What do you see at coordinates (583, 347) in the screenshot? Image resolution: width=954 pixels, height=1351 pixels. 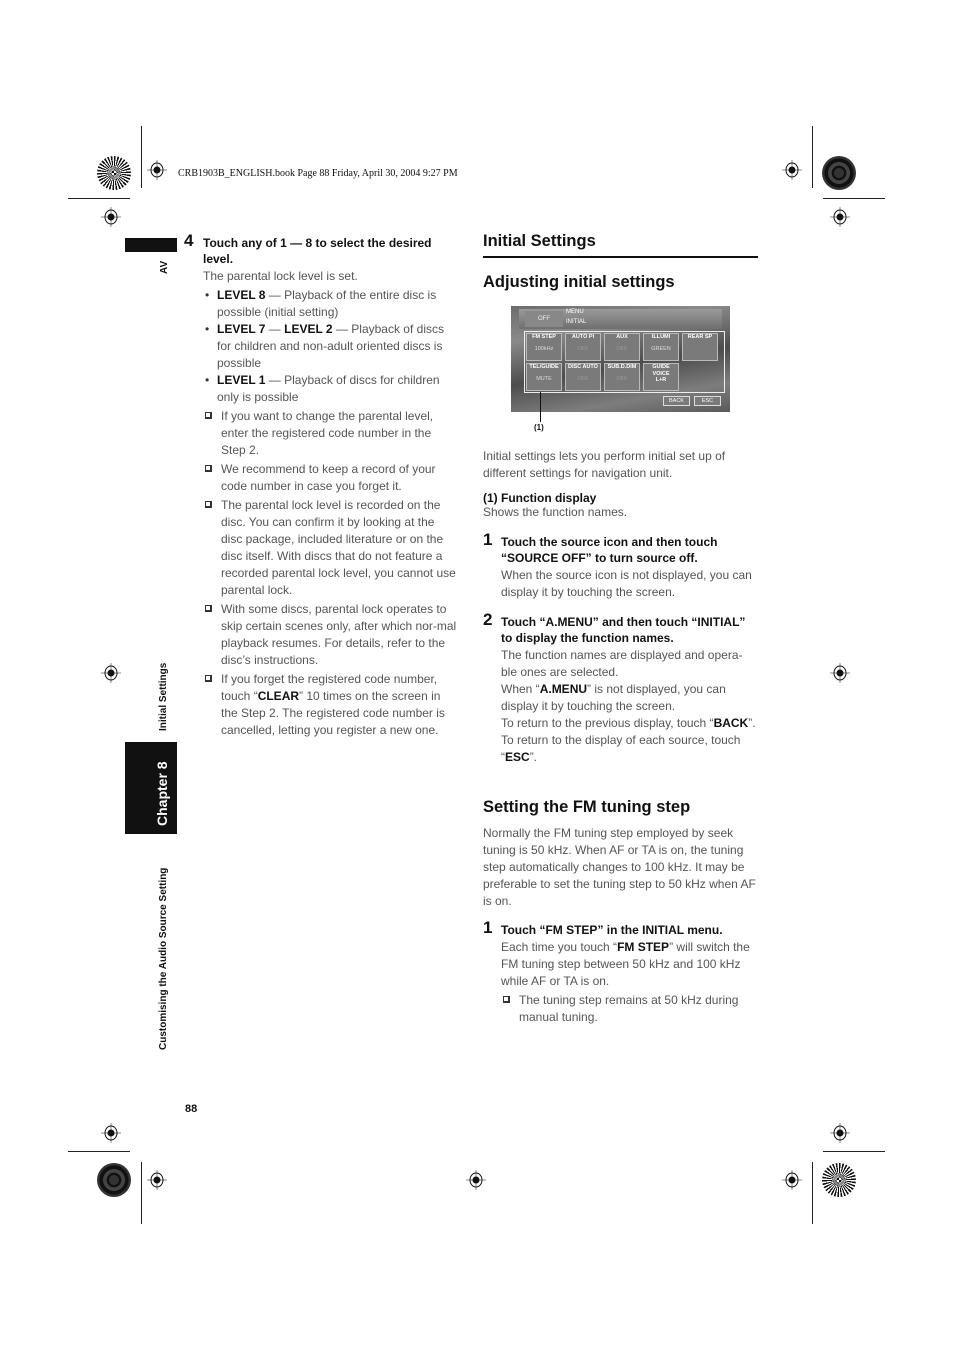 I see `screen-fn-button: AUTO PI OFF` at bounding box center [583, 347].